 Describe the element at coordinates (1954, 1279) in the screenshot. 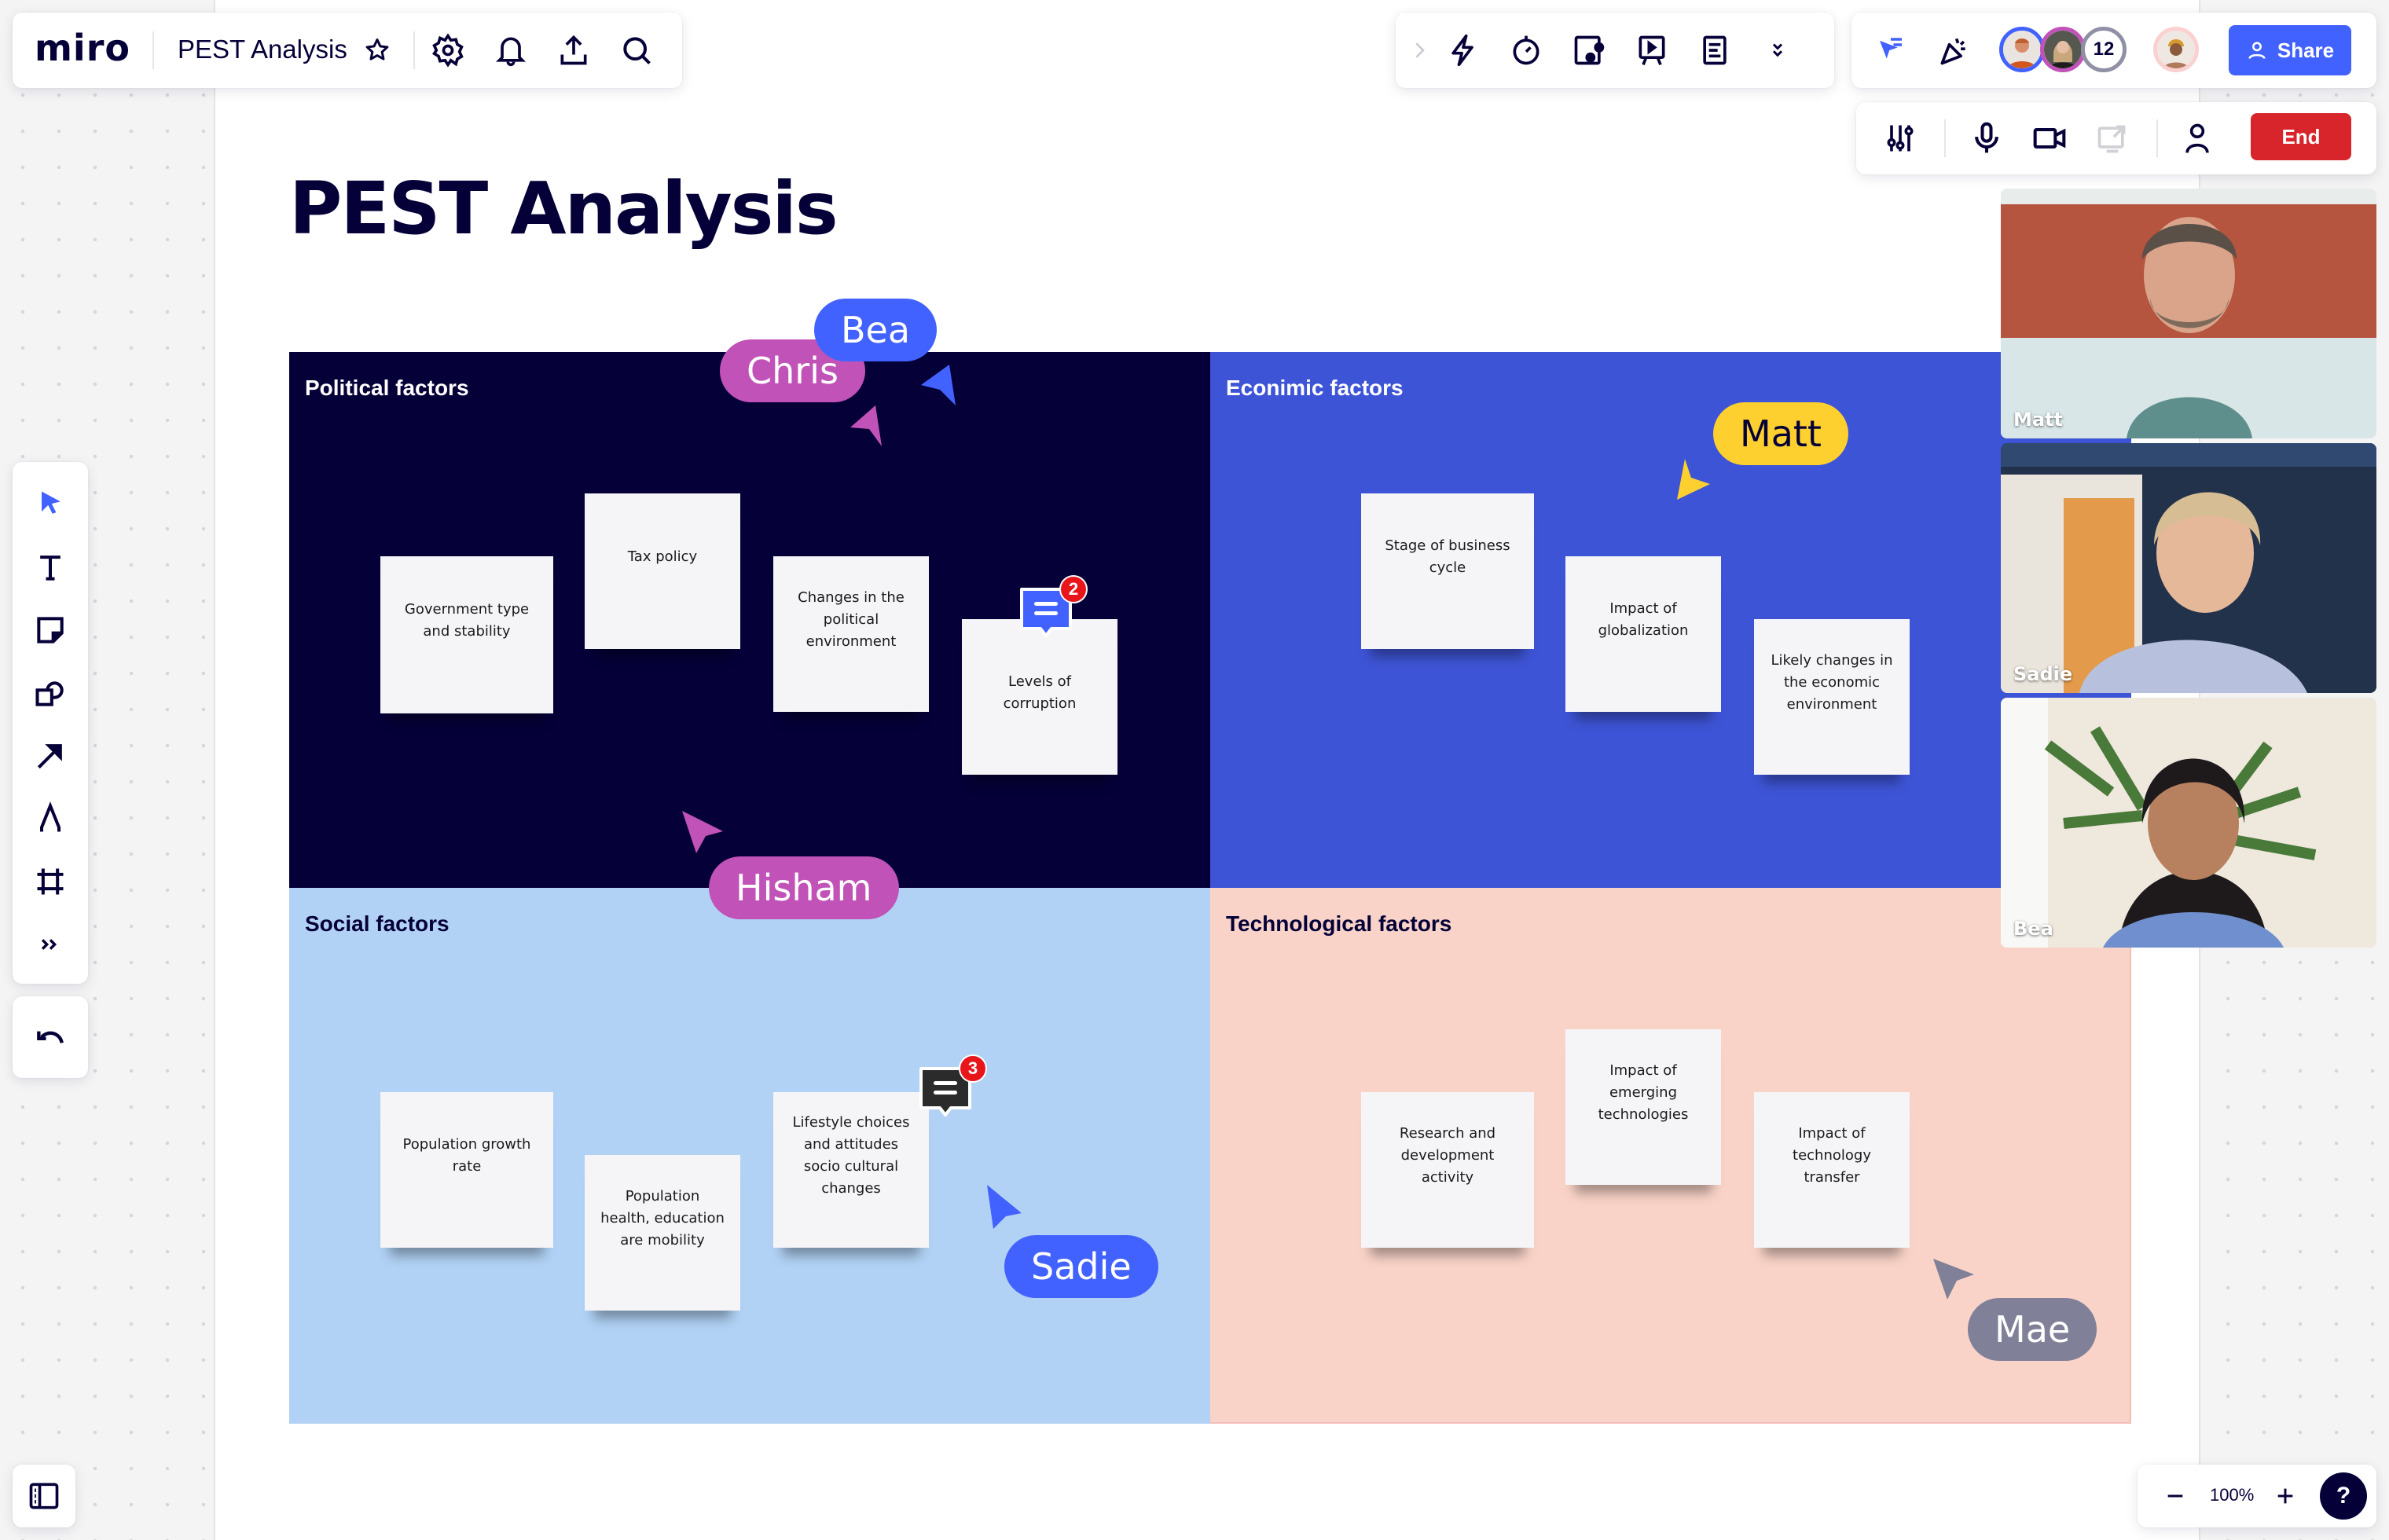

I see `cursor-arrow-mae` at that location.